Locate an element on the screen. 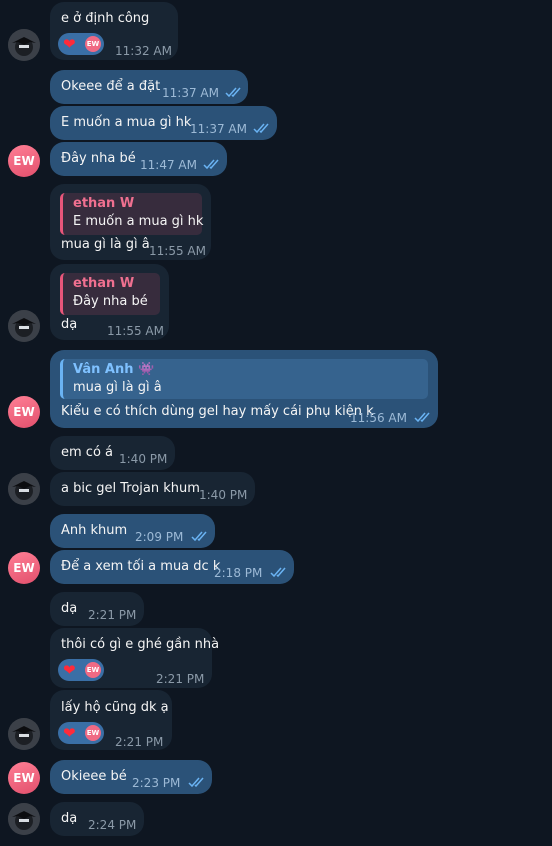  message-text: Okieee bé is located at coordinates (94, 776).